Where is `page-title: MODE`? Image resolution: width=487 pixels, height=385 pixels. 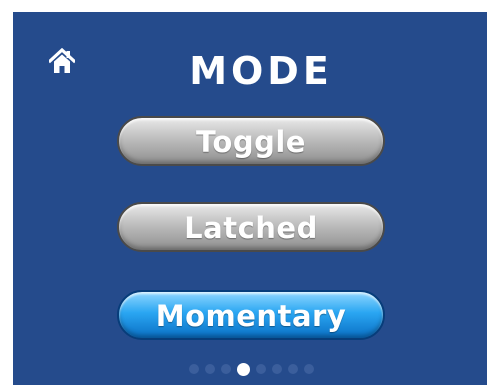 page-title: MODE is located at coordinates (261, 71).